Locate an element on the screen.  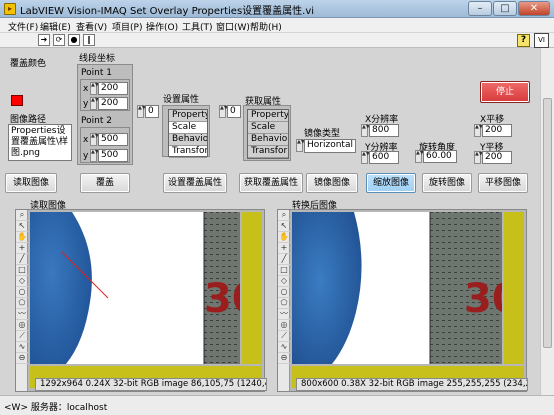
minimize-button: – is located at coordinates (480, 8).